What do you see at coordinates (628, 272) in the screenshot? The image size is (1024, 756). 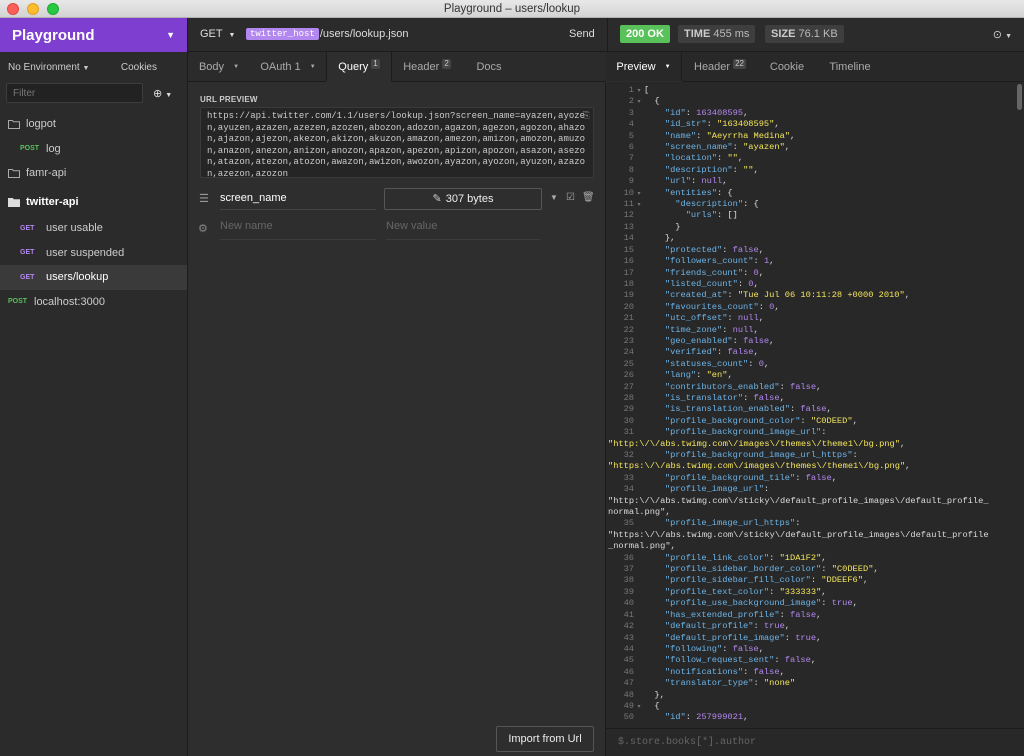 I see `line-number: 17` at bounding box center [628, 272].